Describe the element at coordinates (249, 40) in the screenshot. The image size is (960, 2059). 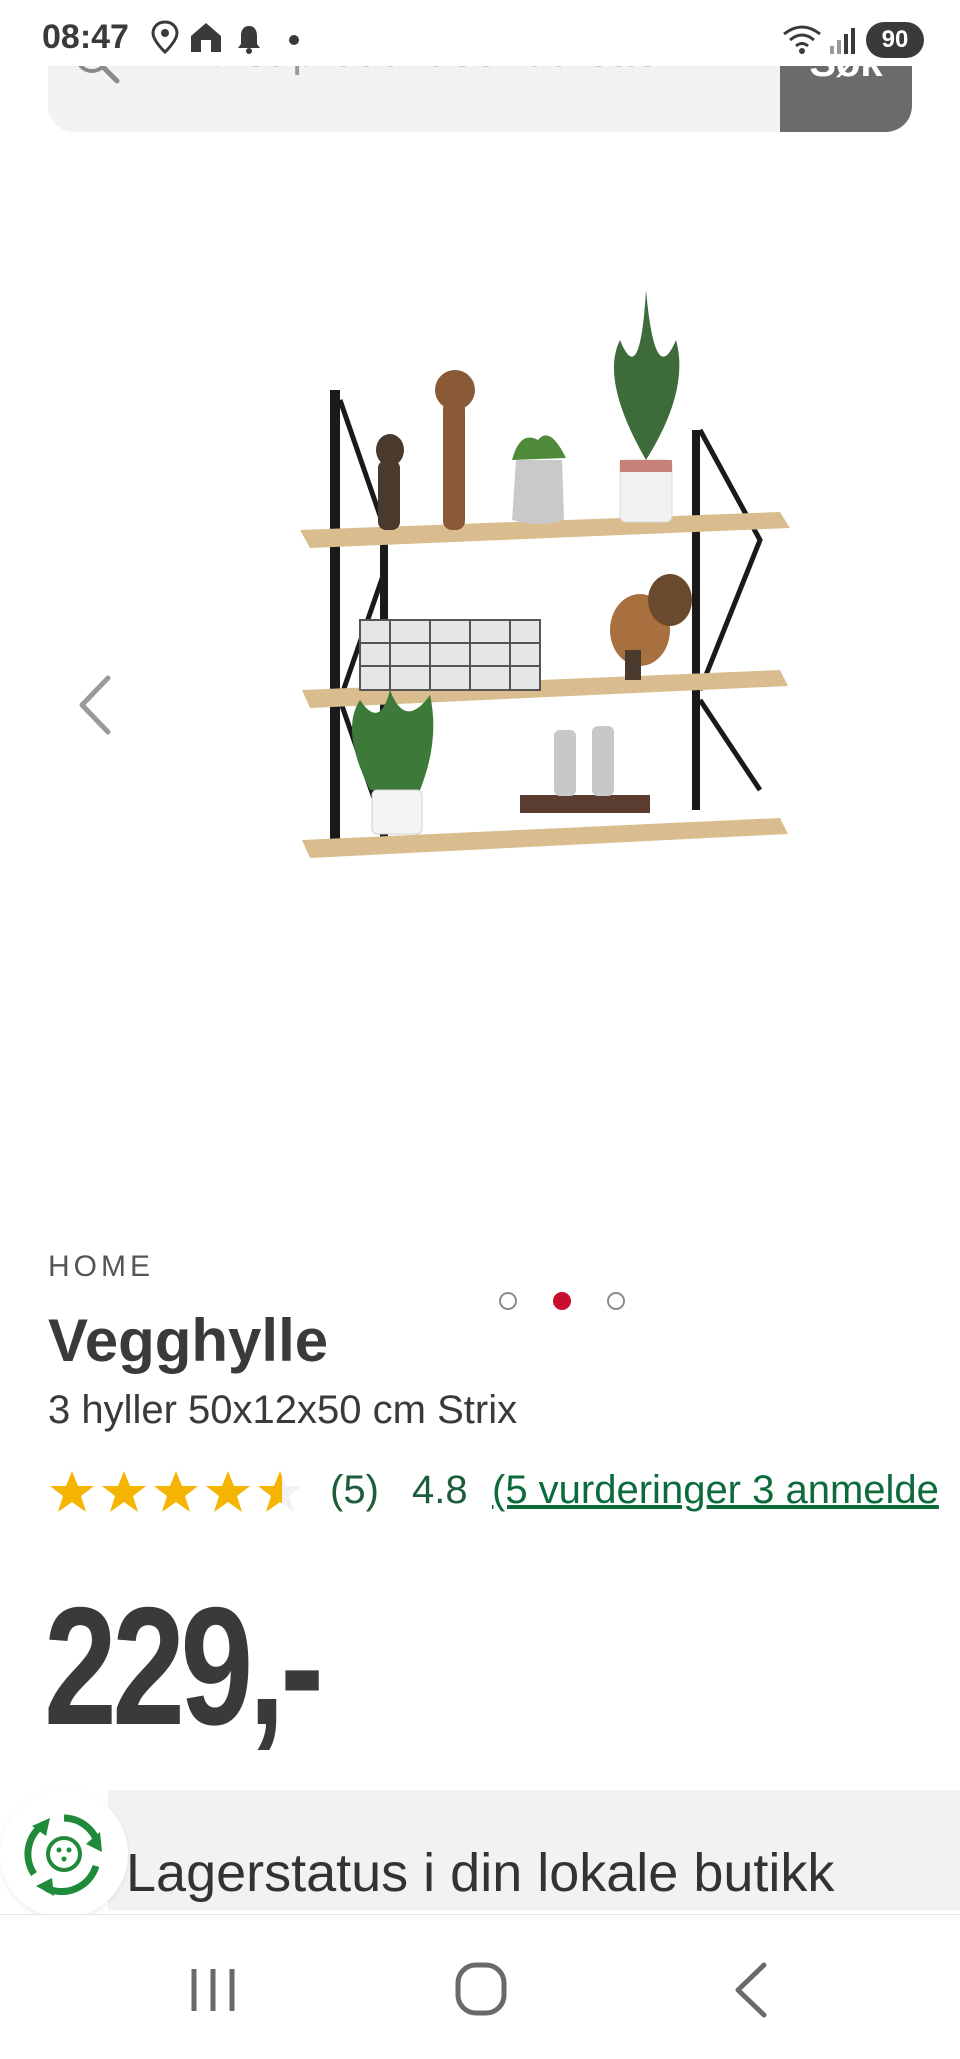
I see `notification-bell-icon` at that location.